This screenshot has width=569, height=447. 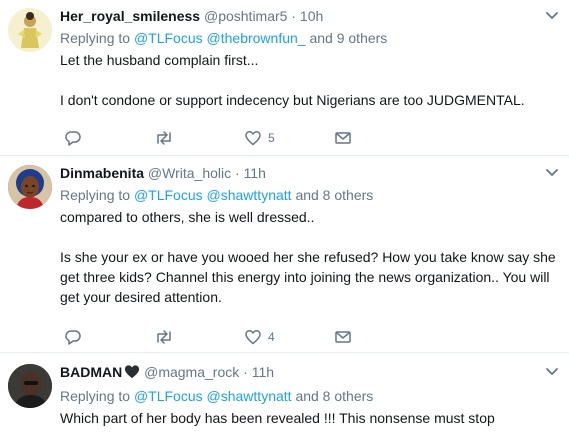 I want to click on tweet-header: Dinmabenita @Writa_holic · 11h, so click(x=309, y=173).